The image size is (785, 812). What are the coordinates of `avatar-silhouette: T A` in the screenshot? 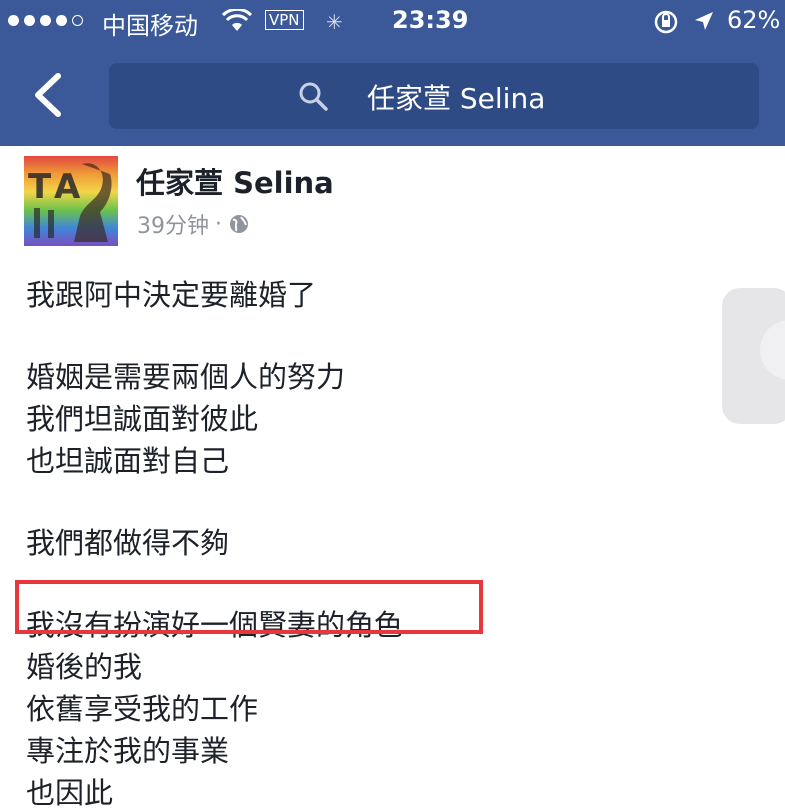 It's located at (70, 202).